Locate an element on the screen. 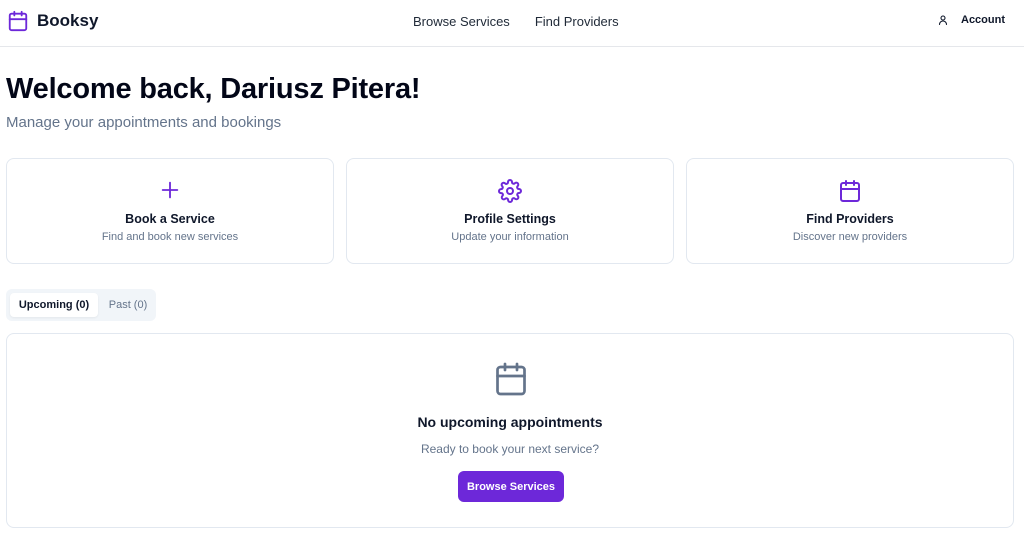 Image resolution: width=1024 pixels, height=546 pixels. nav-browse-services: Browse Services is located at coordinates (461, 21).